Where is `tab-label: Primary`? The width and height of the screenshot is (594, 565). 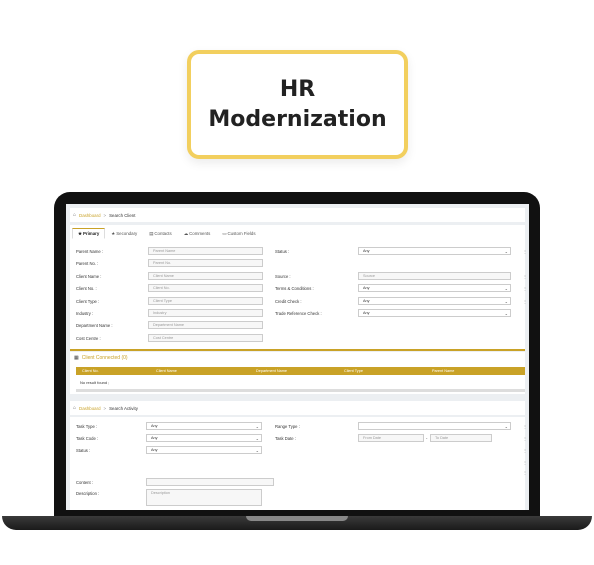 tab-label: Primary is located at coordinates (91, 233).